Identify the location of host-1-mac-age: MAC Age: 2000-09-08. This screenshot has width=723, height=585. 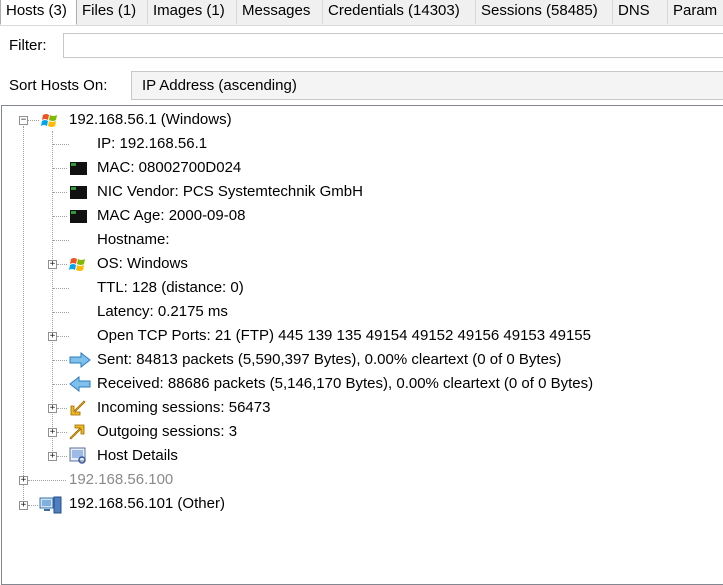
(171, 216).